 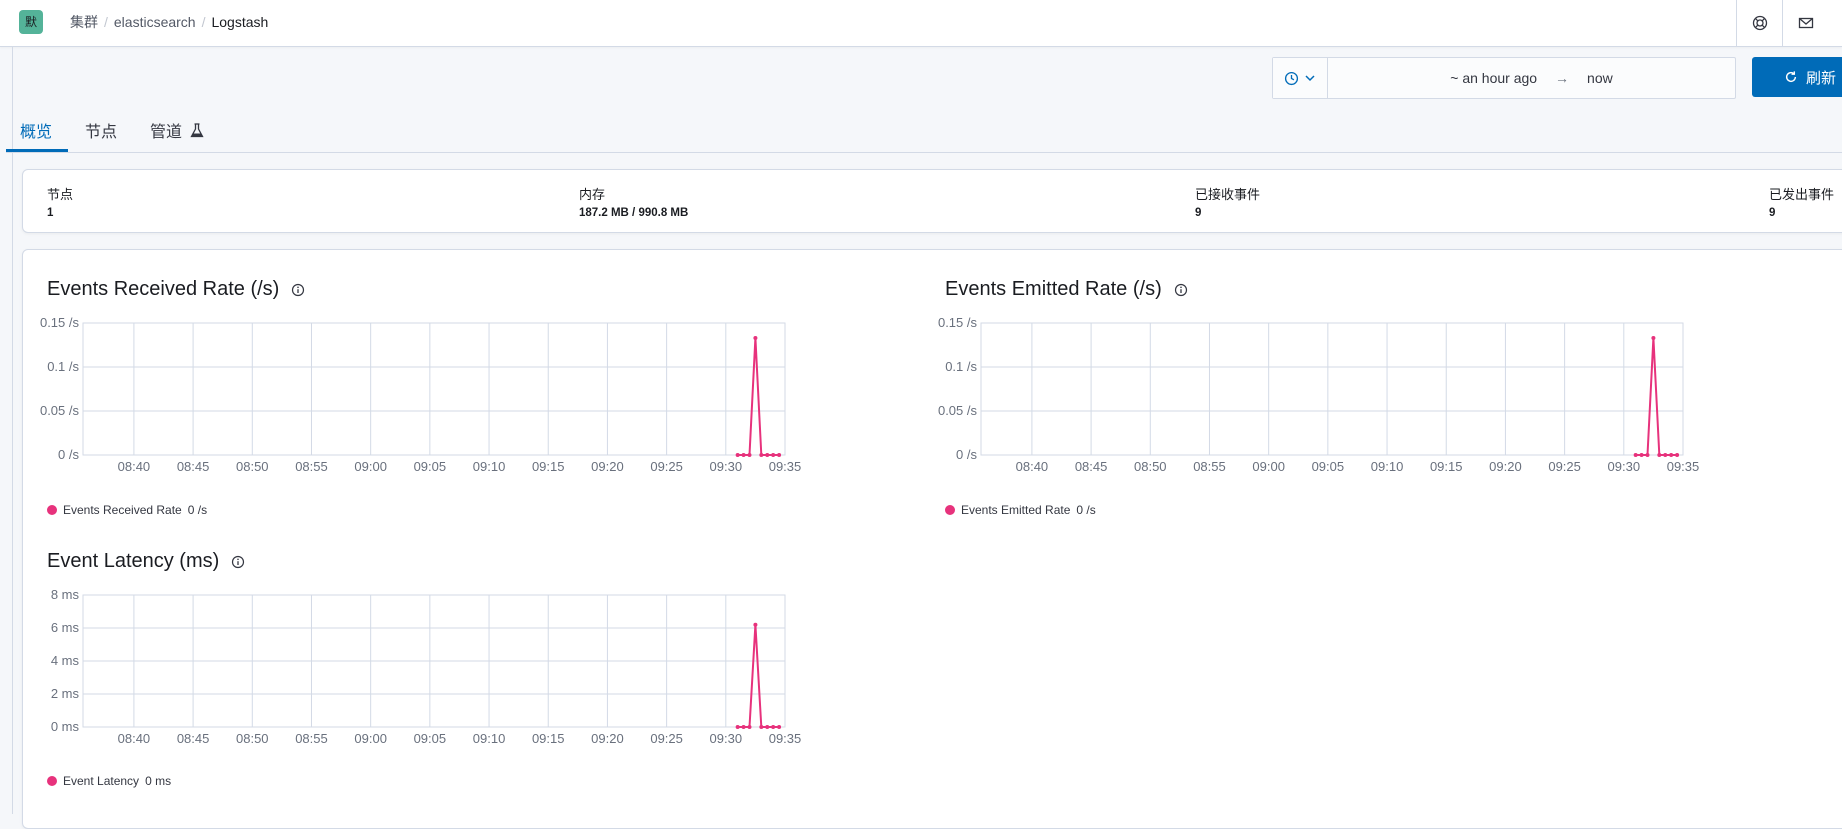 What do you see at coordinates (122, 510) in the screenshot?
I see `legend-name: Events Received Rate` at bounding box center [122, 510].